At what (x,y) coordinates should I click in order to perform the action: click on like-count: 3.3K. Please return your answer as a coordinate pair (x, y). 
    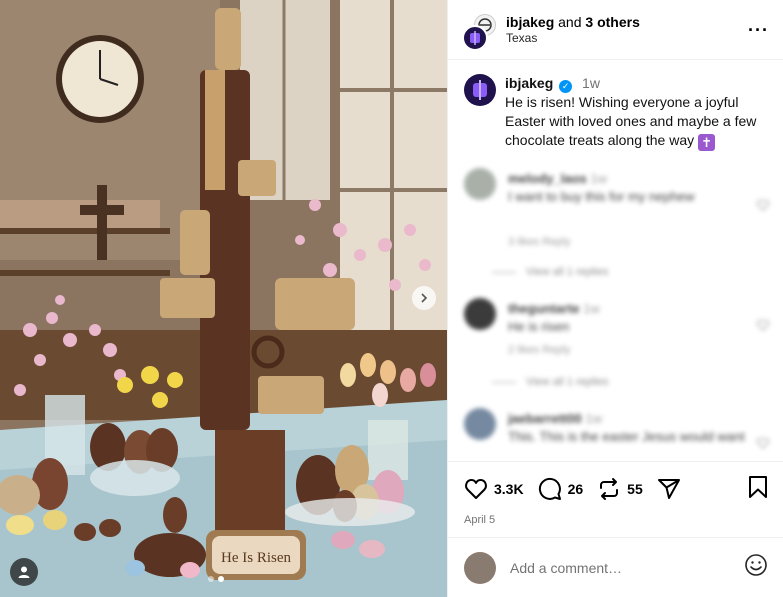
    Looking at the image, I should click on (509, 489).